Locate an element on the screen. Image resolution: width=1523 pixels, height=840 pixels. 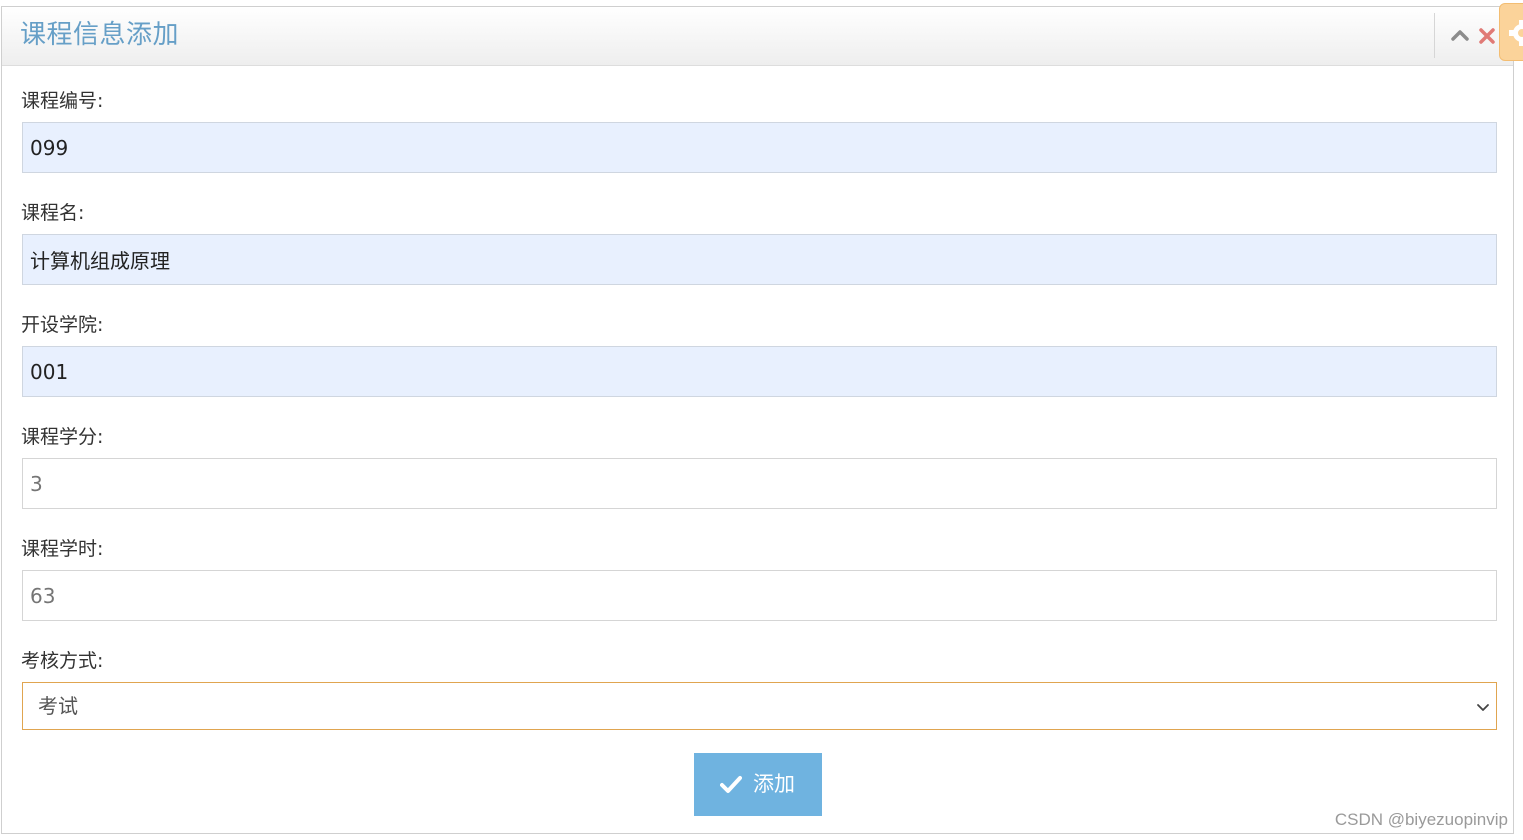
panel-title: 课程信息添加 is located at coordinates (100, 35).